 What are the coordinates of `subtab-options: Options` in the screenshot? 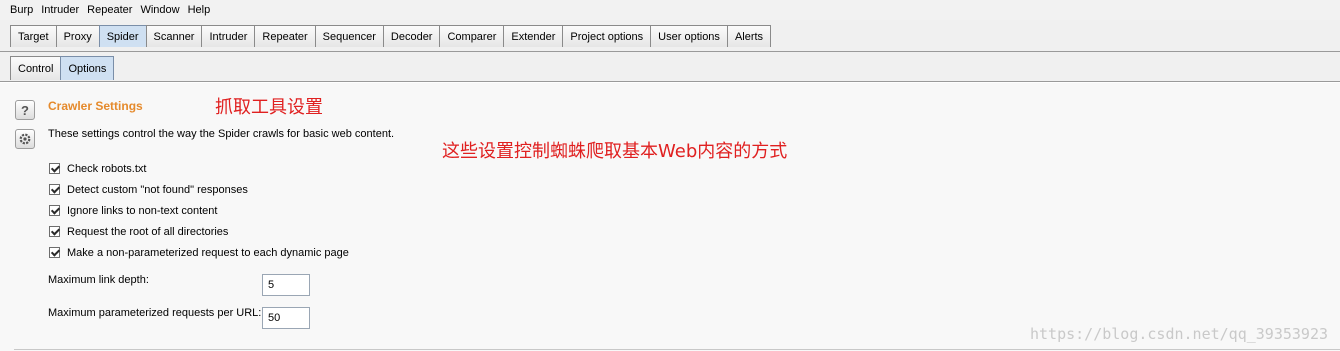 It's located at (87, 68).